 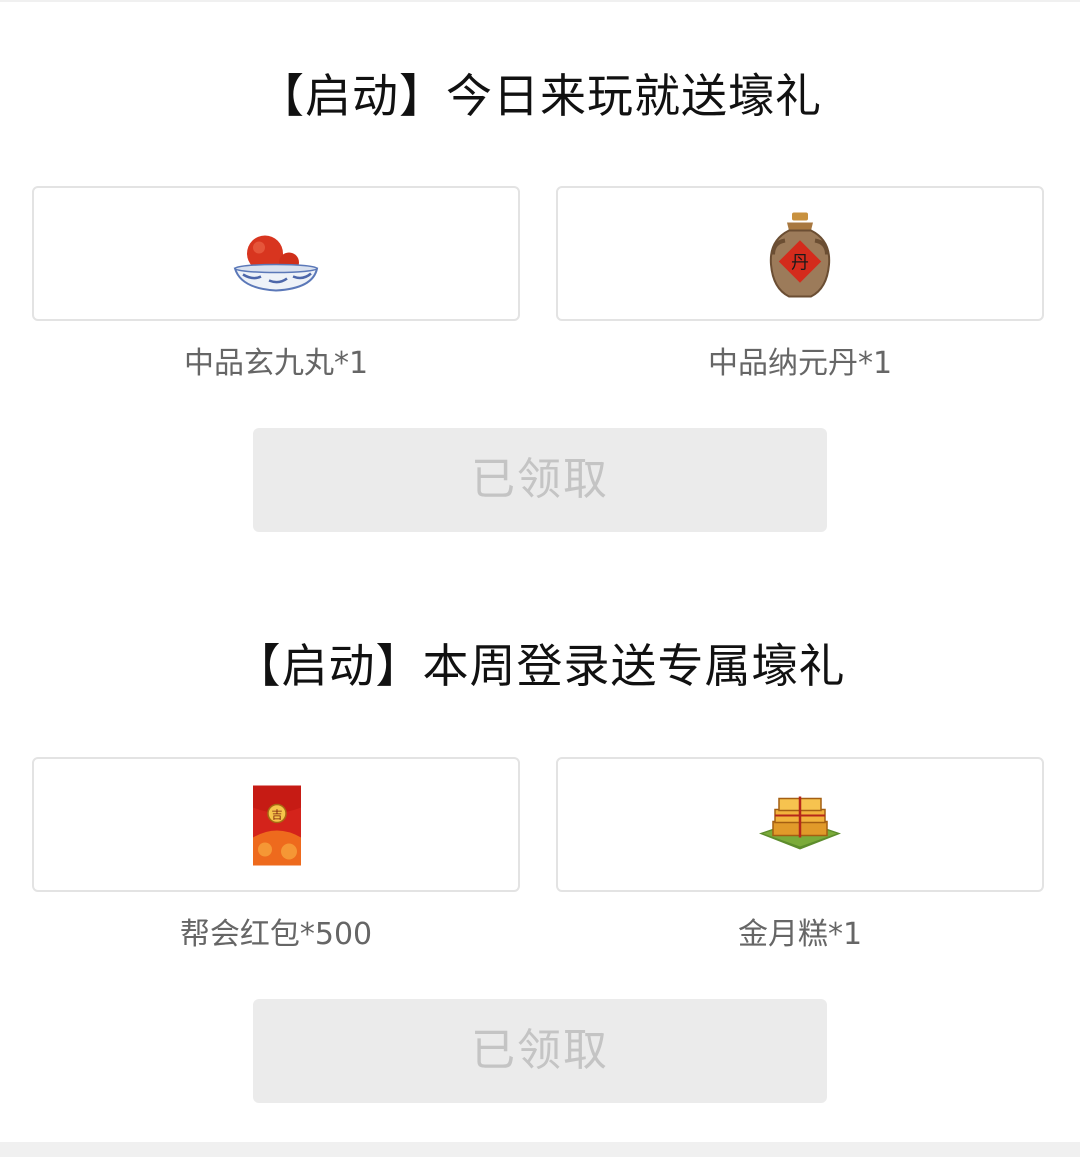 I want to click on pill-bowl-icon, so click(x=276, y=263).